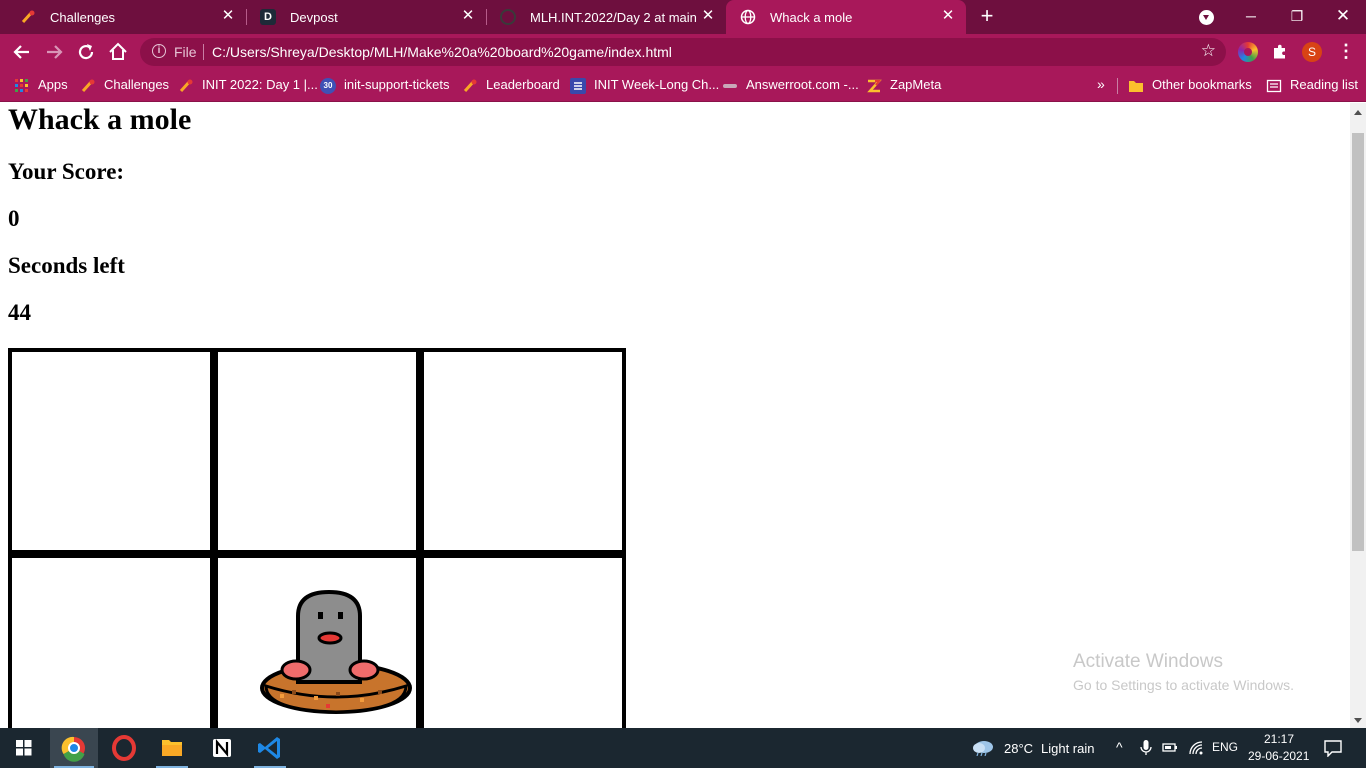 Image resolution: width=1366 pixels, height=773 pixels. I want to click on microphone-icon, so click(1146, 748).